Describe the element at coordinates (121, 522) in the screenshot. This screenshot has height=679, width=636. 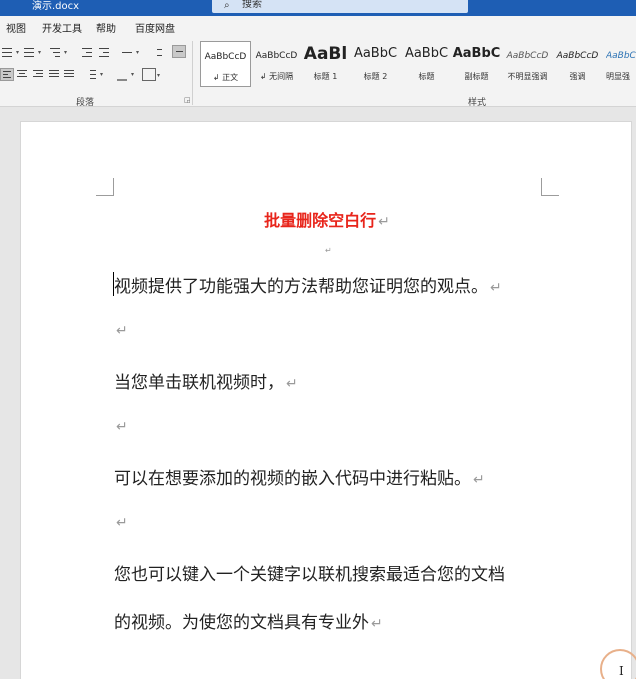
I see `empty-line-3: ↵` at that location.